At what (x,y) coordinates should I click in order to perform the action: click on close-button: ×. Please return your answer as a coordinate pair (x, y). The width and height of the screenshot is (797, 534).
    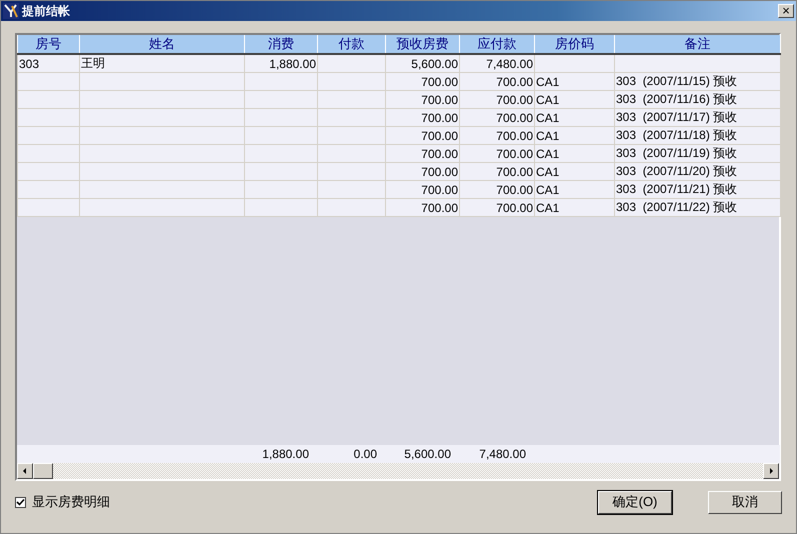
    Looking at the image, I should click on (786, 11).